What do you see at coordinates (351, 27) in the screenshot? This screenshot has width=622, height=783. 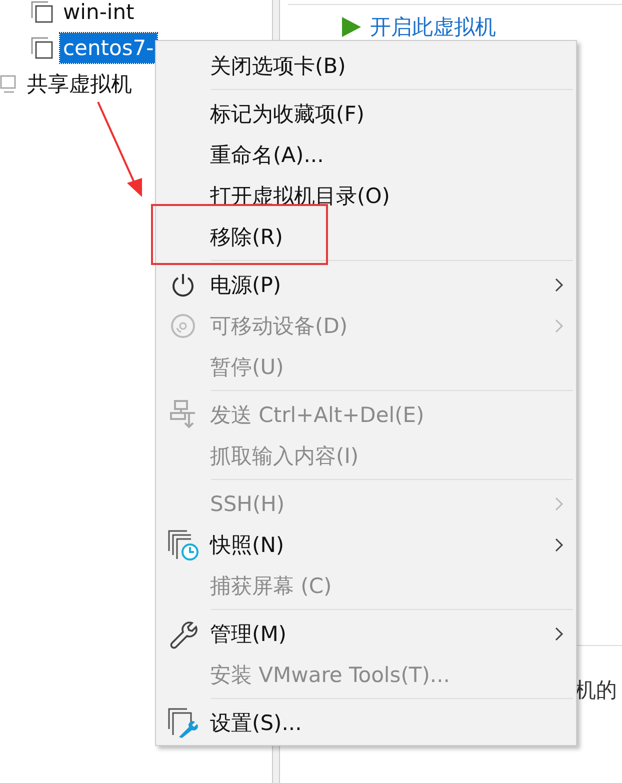 I see `play-icon` at bounding box center [351, 27].